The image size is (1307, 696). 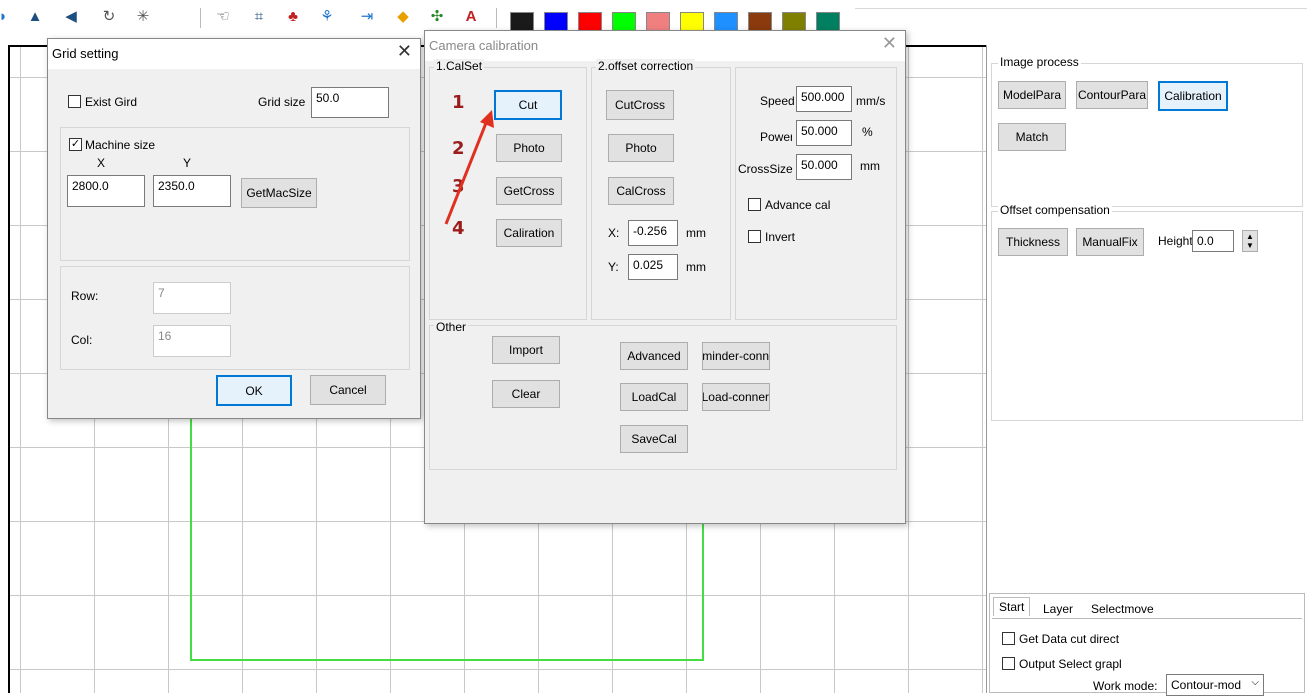 What do you see at coordinates (1069, 639) in the screenshot?
I see `get-data-label: Get Data cut direct` at bounding box center [1069, 639].